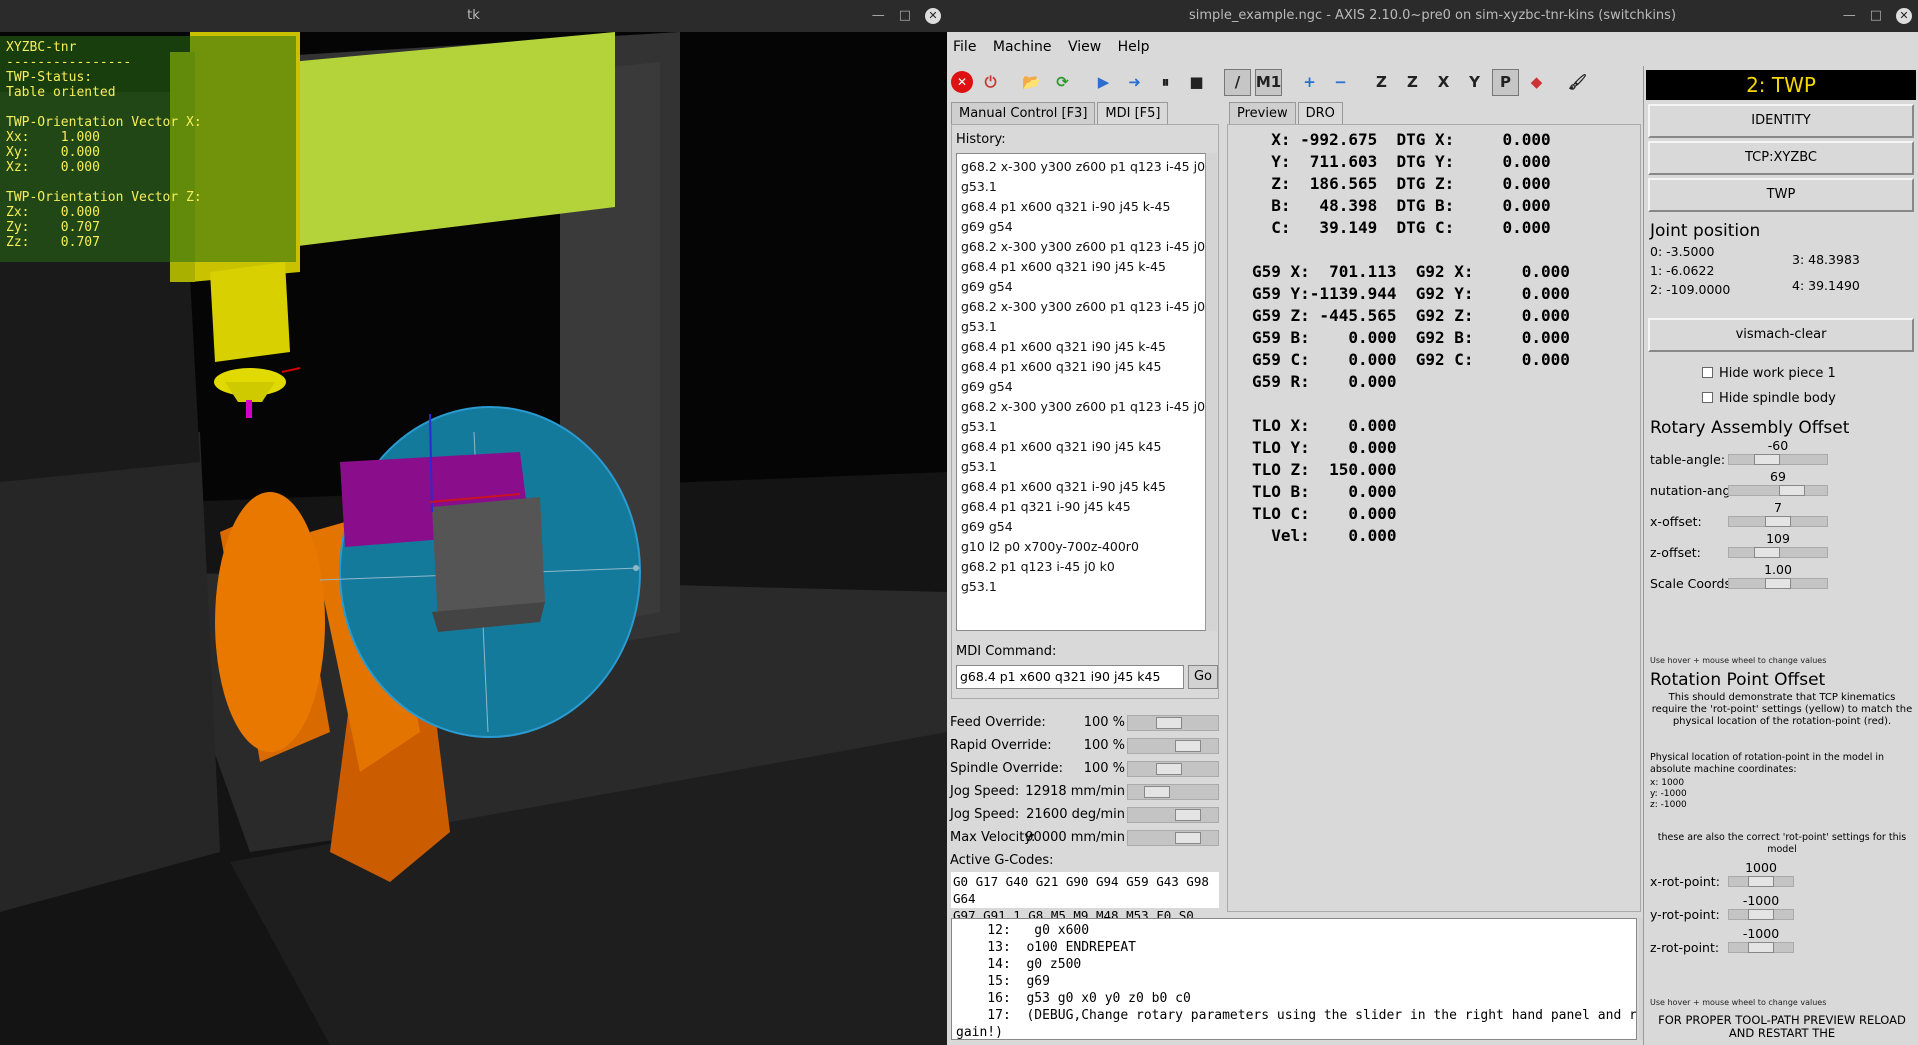 This screenshot has height=1045, width=1918. What do you see at coordinates (1769, 373) in the screenshot?
I see `hide-work-piece-checkbox: Hide work piece 1` at bounding box center [1769, 373].